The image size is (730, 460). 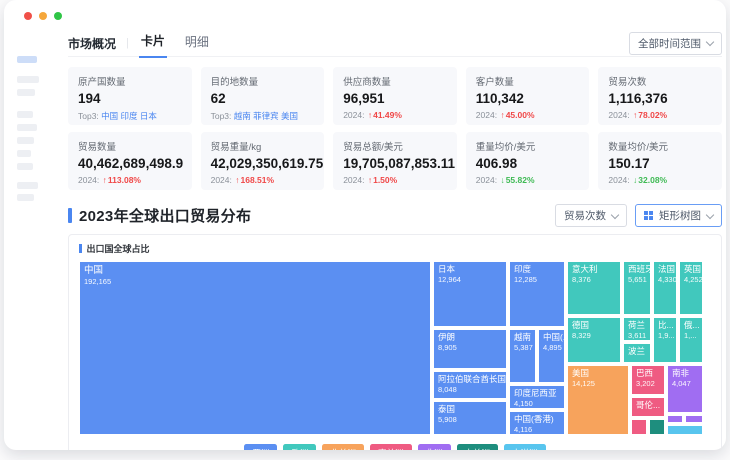 What do you see at coordinates (525, 447) in the screenshot?
I see `legend-oceania: 大洋洲` at bounding box center [525, 447].